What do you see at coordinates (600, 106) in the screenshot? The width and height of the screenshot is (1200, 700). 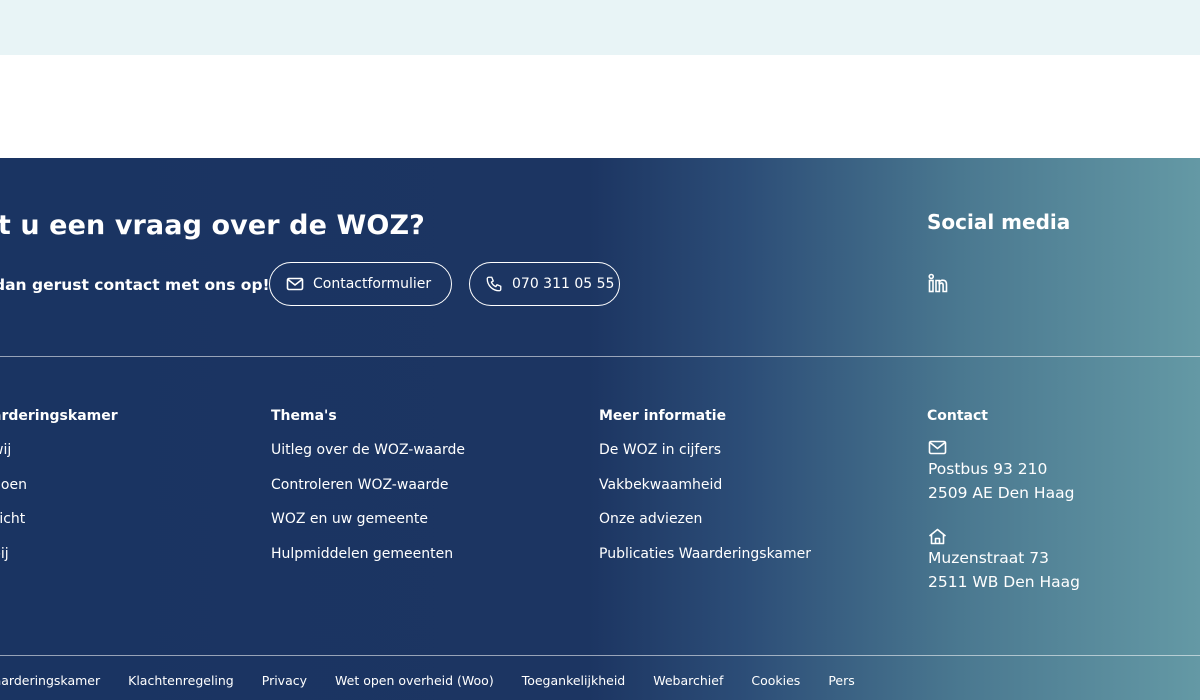 I see `content-spacer` at bounding box center [600, 106].